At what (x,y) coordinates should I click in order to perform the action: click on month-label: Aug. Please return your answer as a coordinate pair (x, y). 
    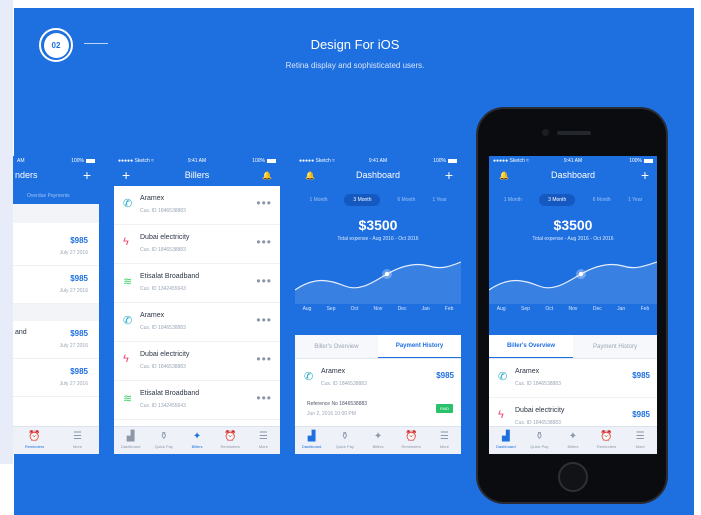
    Looking at the image, I should click on (307, 309).